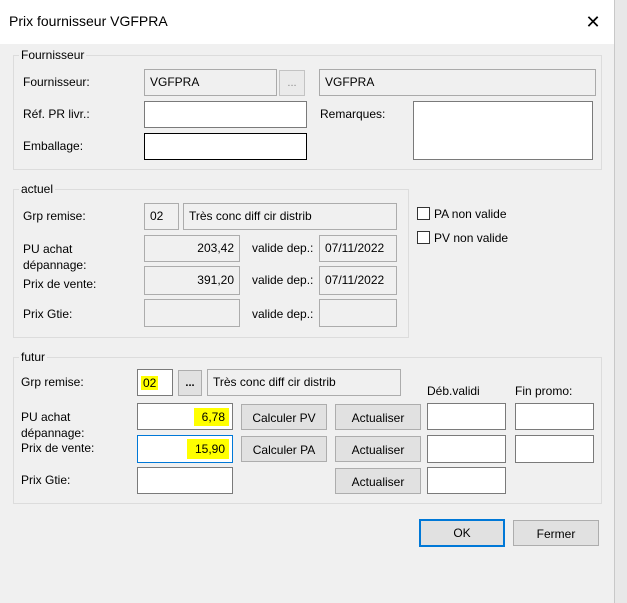 Image resolution: width=627 pixels, height=603 pixels. Describe the element at coordinates (211, 417) in the screenshot. I see `futur-pu-achat-text: 6,78` at that location.